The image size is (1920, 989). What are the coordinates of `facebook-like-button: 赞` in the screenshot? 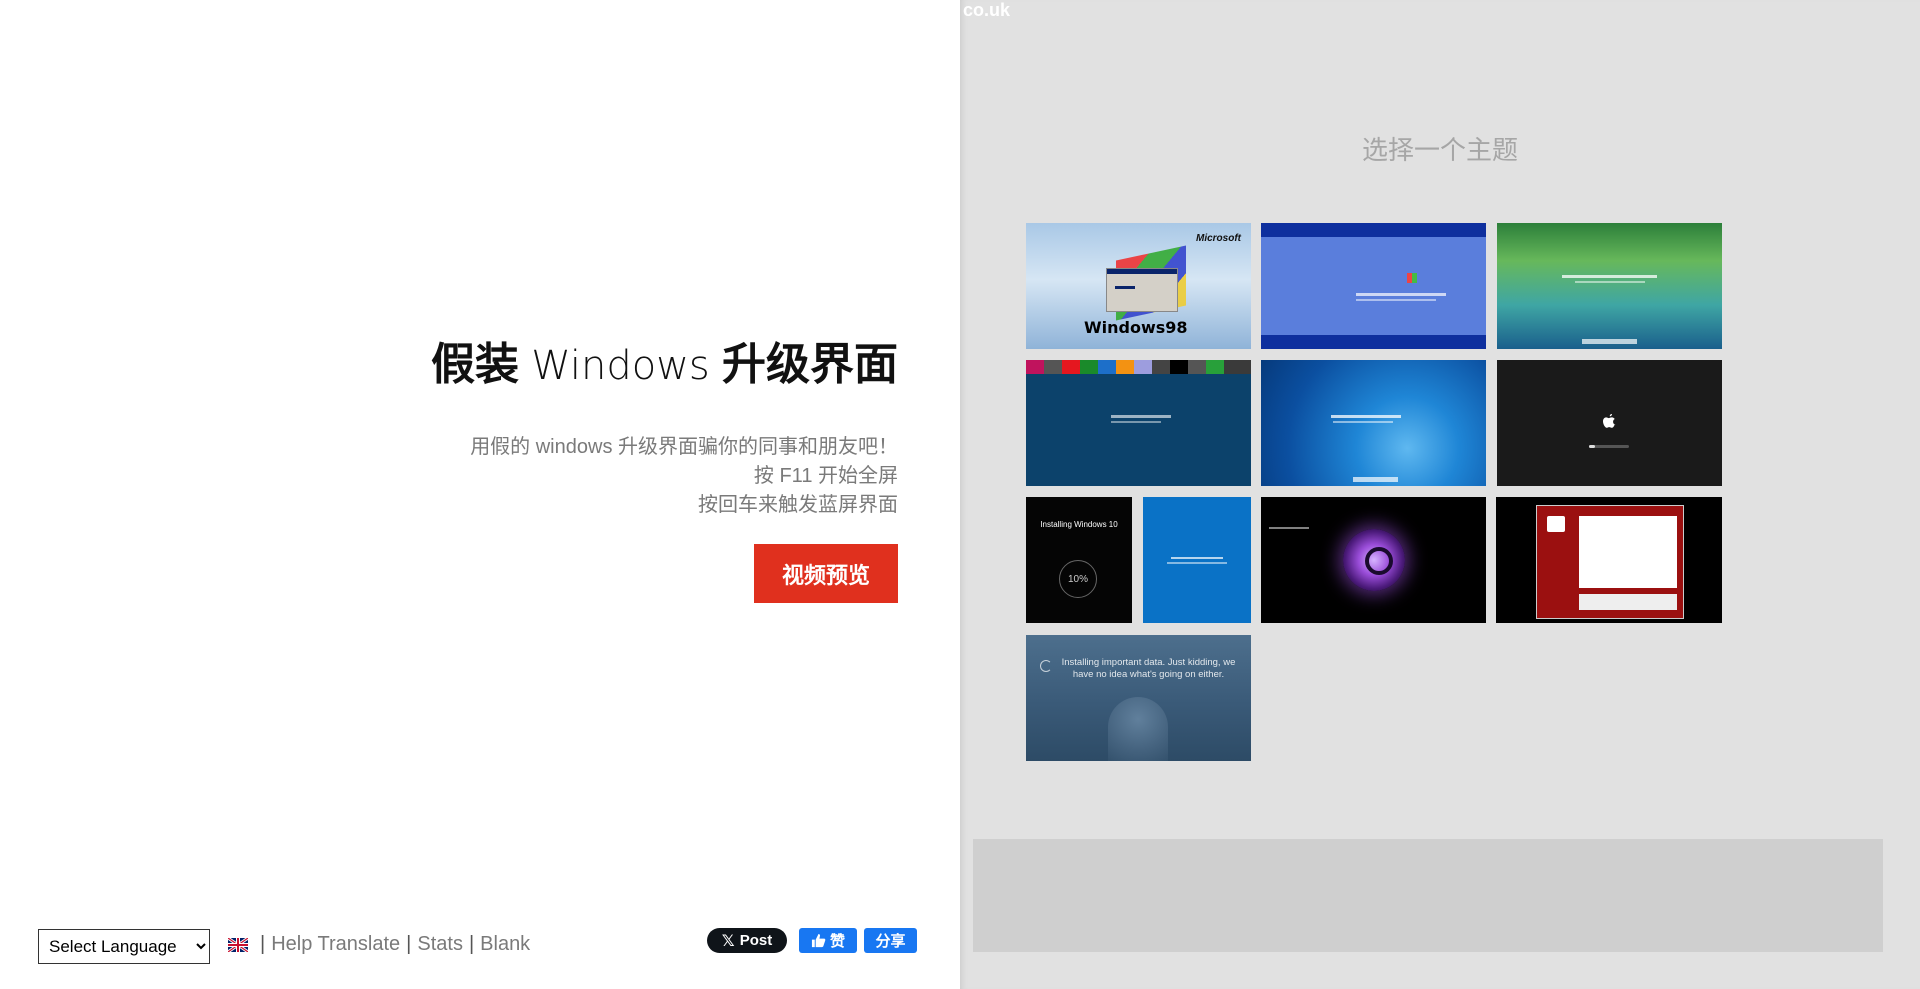 It's located at (828, 940).